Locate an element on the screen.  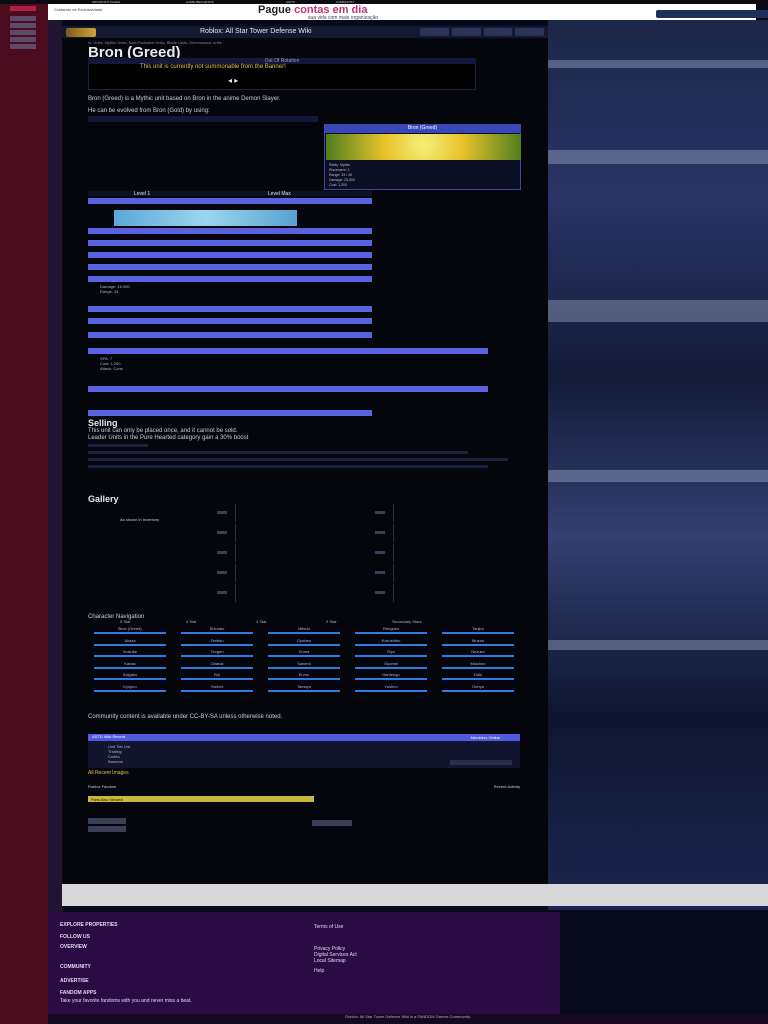
character-nav-link: Muichiro is located at coordinates (478, 665).